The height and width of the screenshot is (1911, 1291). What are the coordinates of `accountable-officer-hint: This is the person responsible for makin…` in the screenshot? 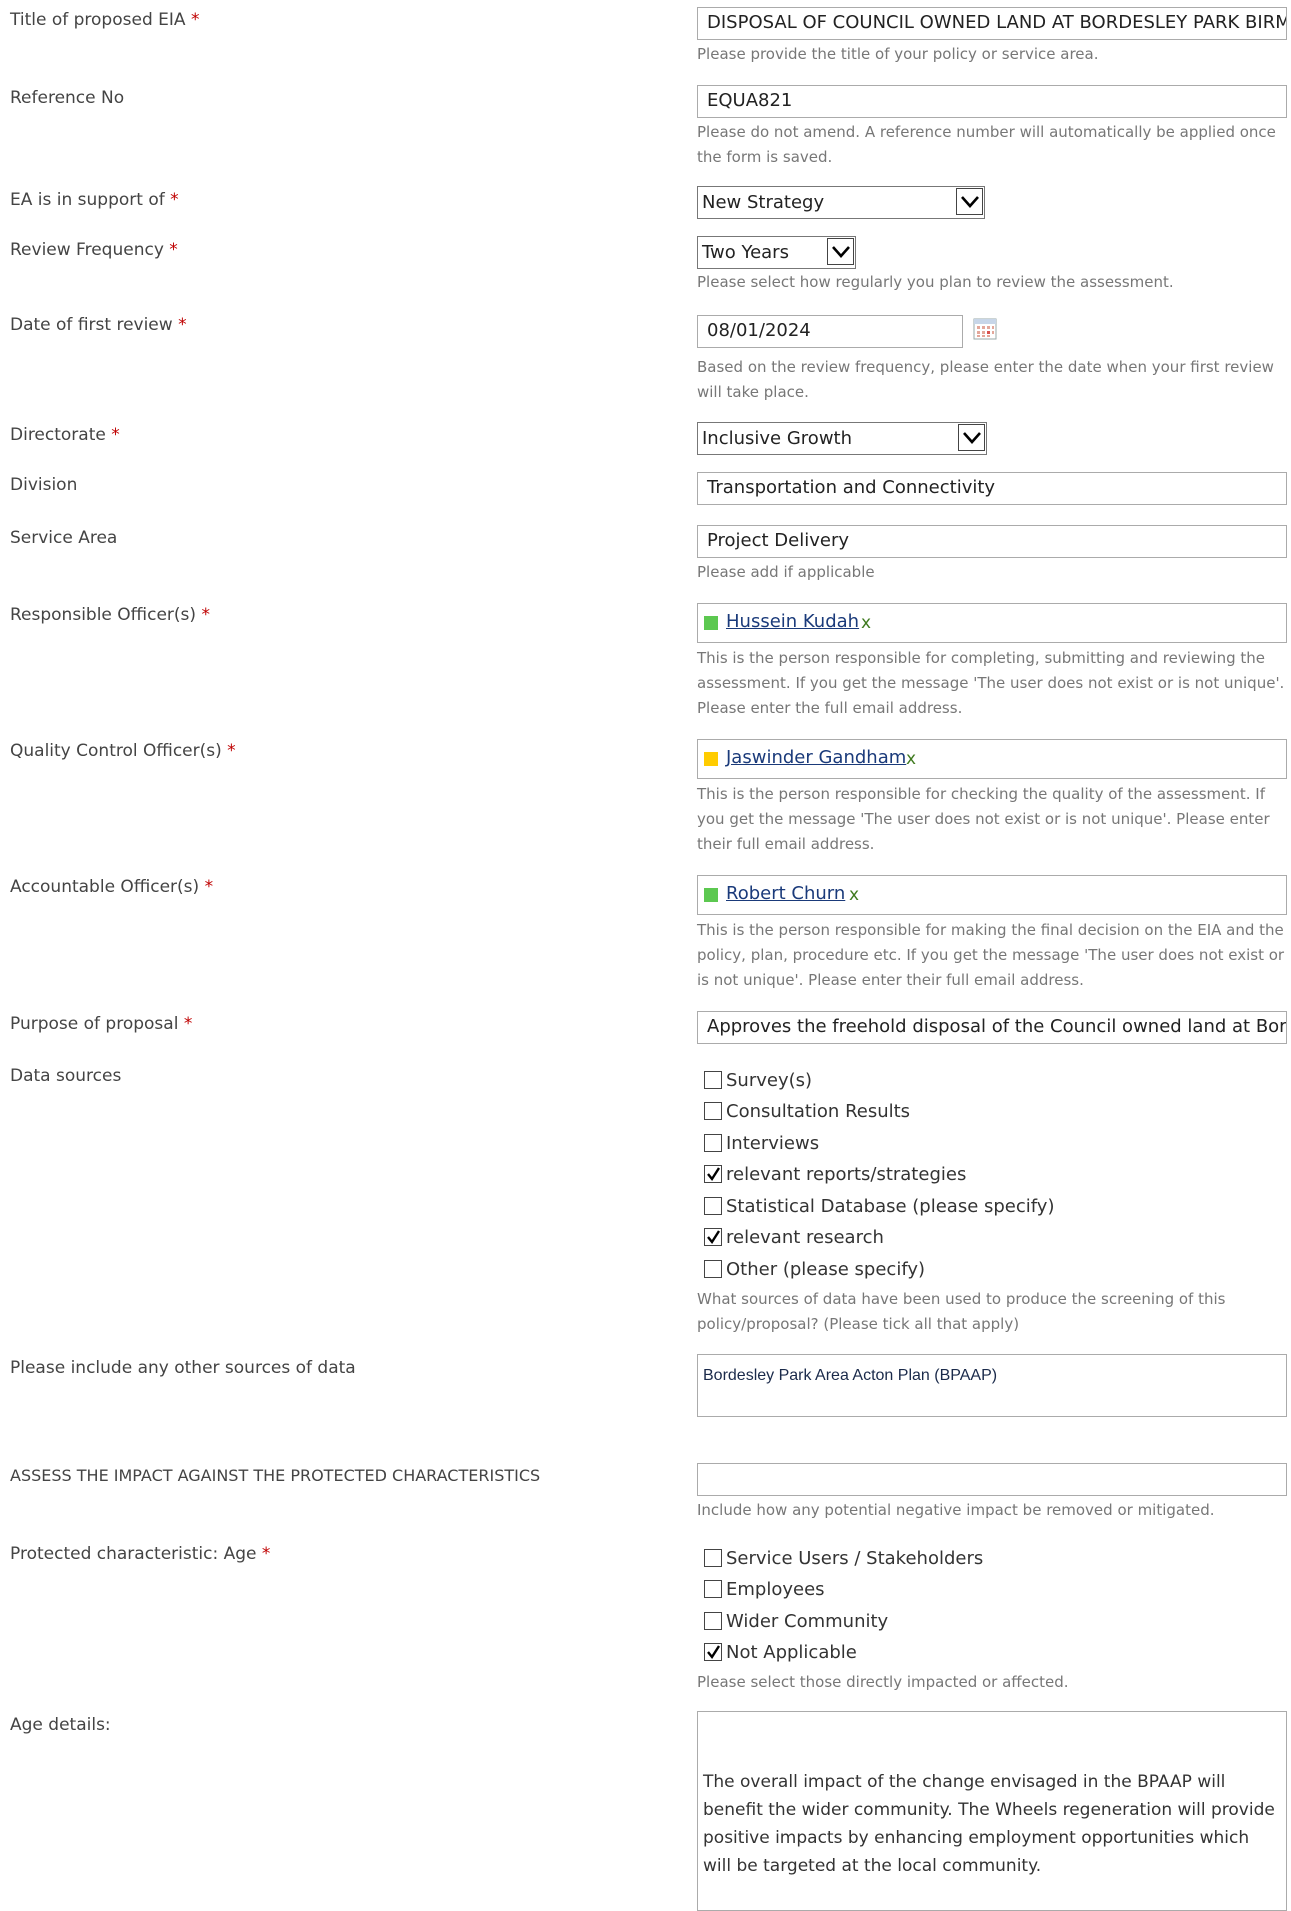 It's located at (991, 955).